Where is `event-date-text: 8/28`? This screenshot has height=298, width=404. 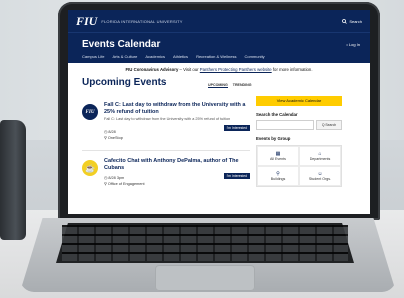
event-date-text: 8/28 is located at coordinates (112, 132).